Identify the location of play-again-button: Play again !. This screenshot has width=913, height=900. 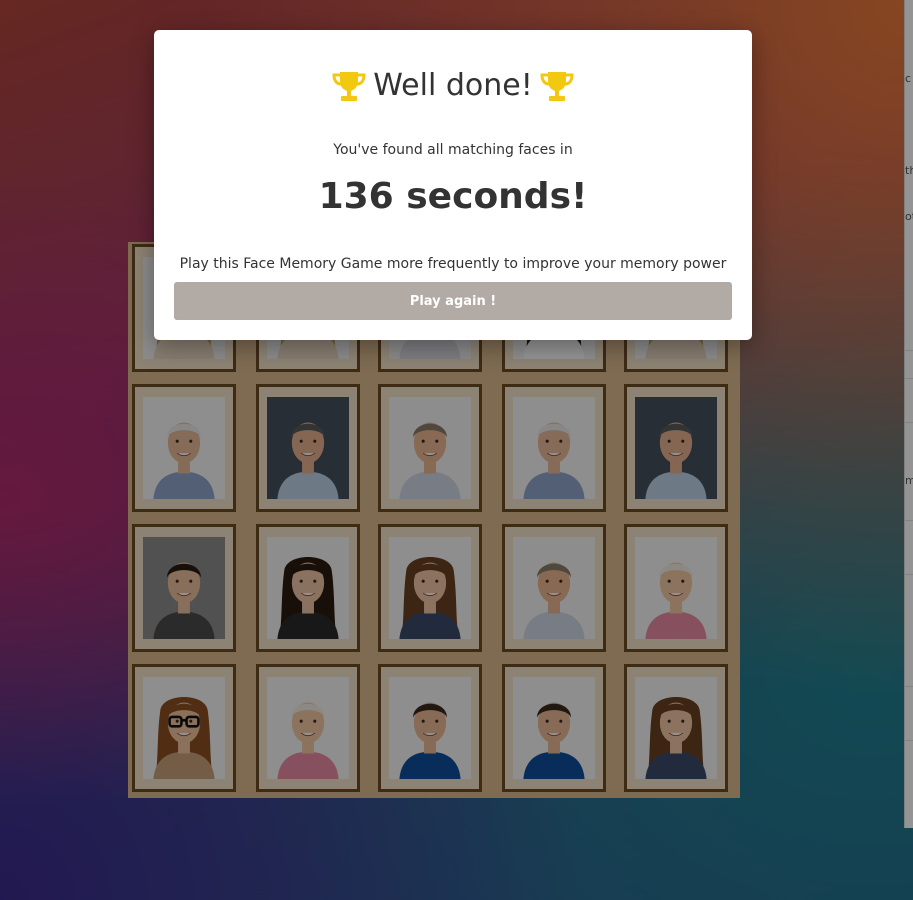
(453, 301).